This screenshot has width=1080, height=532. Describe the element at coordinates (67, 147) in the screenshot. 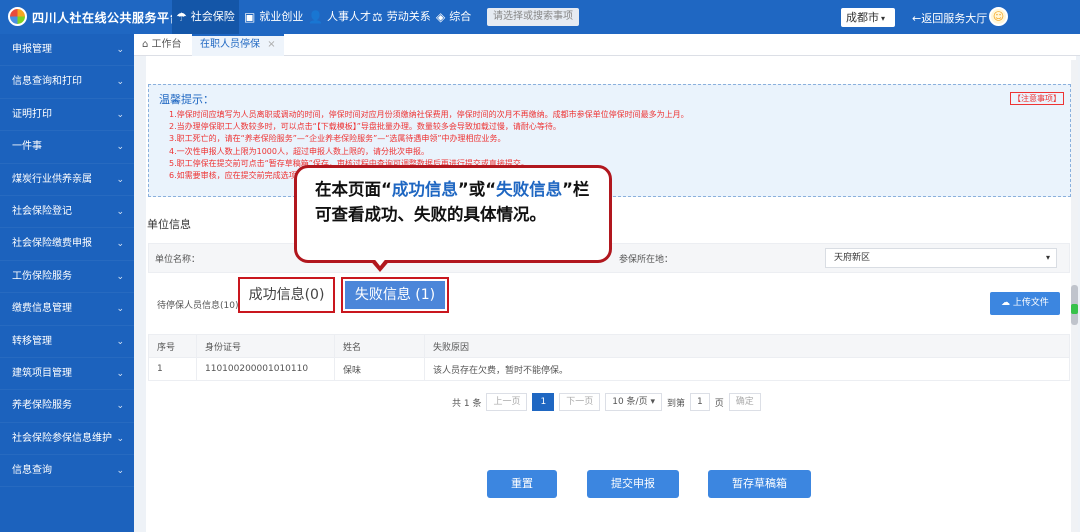

I see `sidebar-item: 一件事 ⌄` at that location.